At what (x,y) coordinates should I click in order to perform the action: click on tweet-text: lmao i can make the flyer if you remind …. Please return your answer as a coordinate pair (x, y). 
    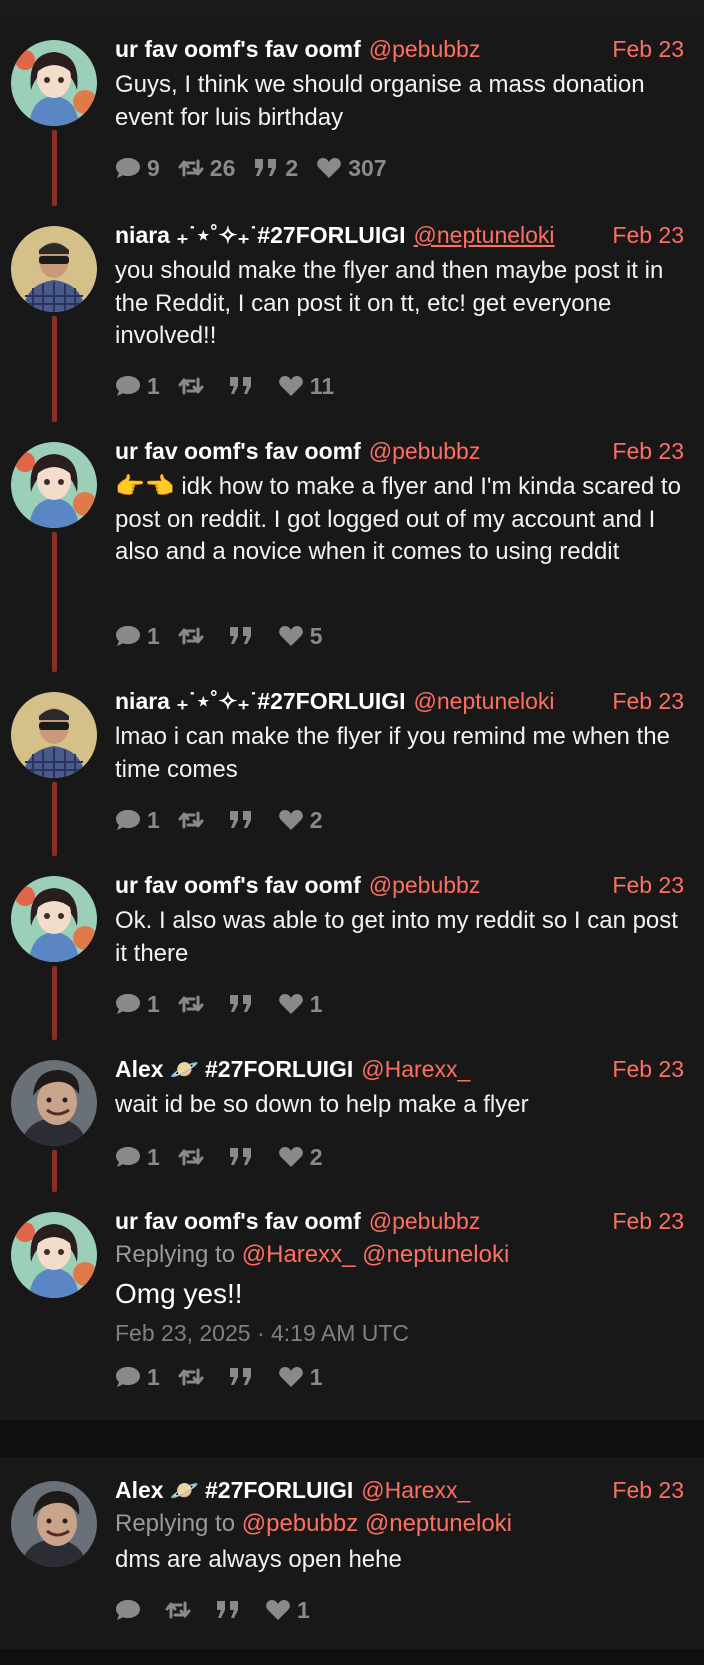
    Looking at the image, I should click on (392, 753).